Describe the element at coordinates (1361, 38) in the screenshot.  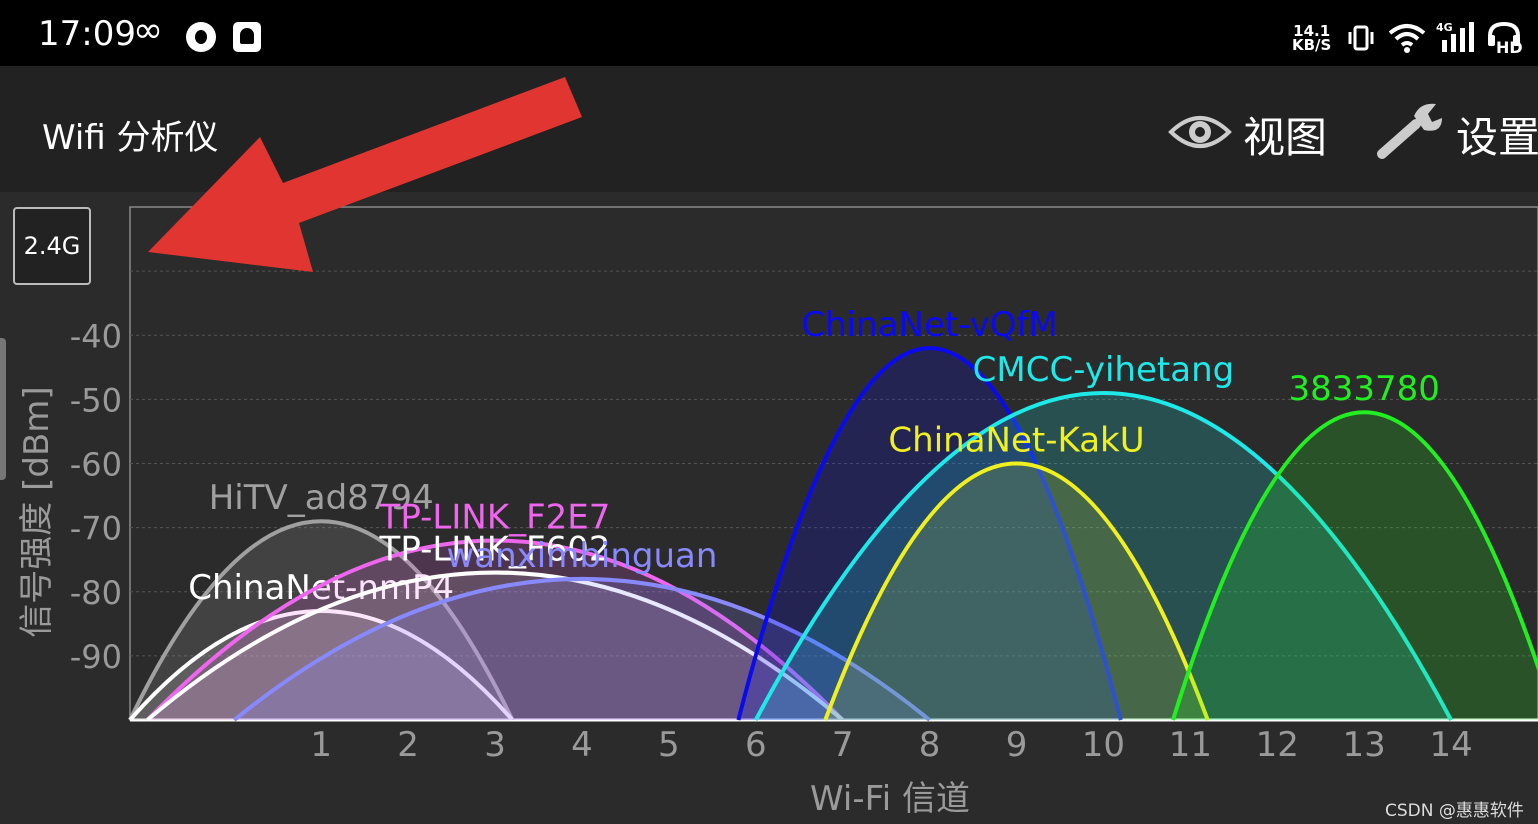
I see `vibrate-icon` at that location.